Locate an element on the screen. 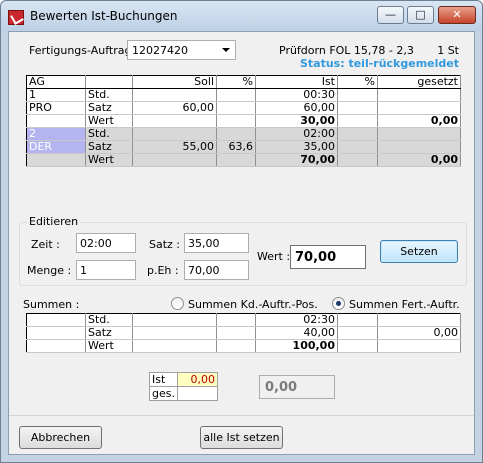  table-row: Wert 30,00 0,00 is located at coordinates (243, 121).